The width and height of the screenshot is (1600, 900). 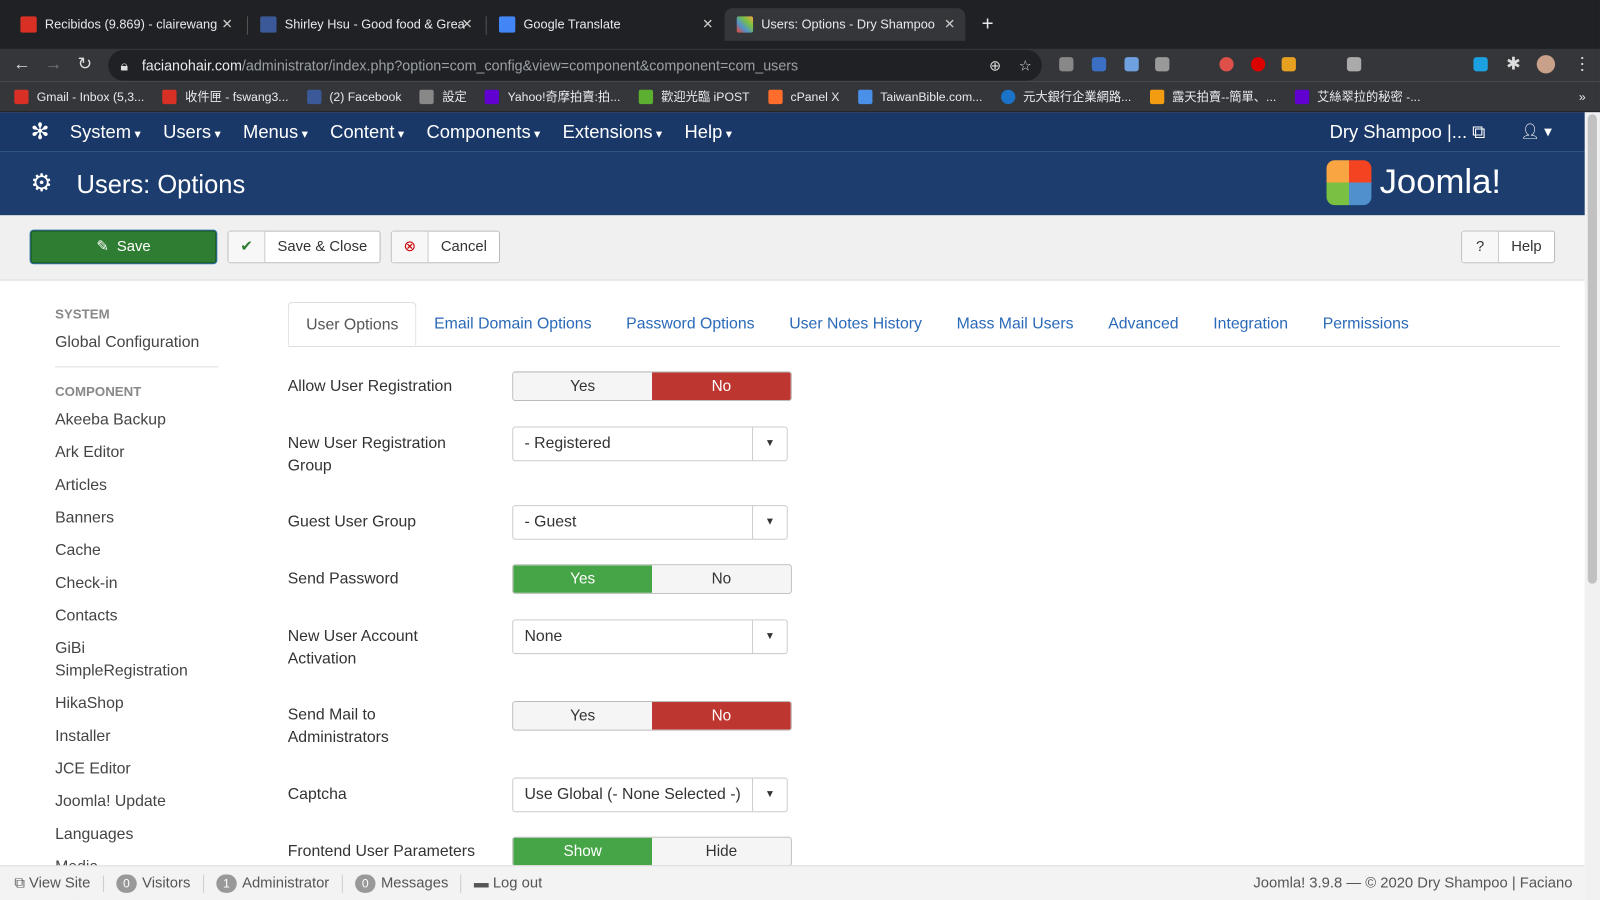 What do you see at coordinates (1508, 247) in the screenshot?
I see `help-button: ? Help` at bounding box center [1508, 247].